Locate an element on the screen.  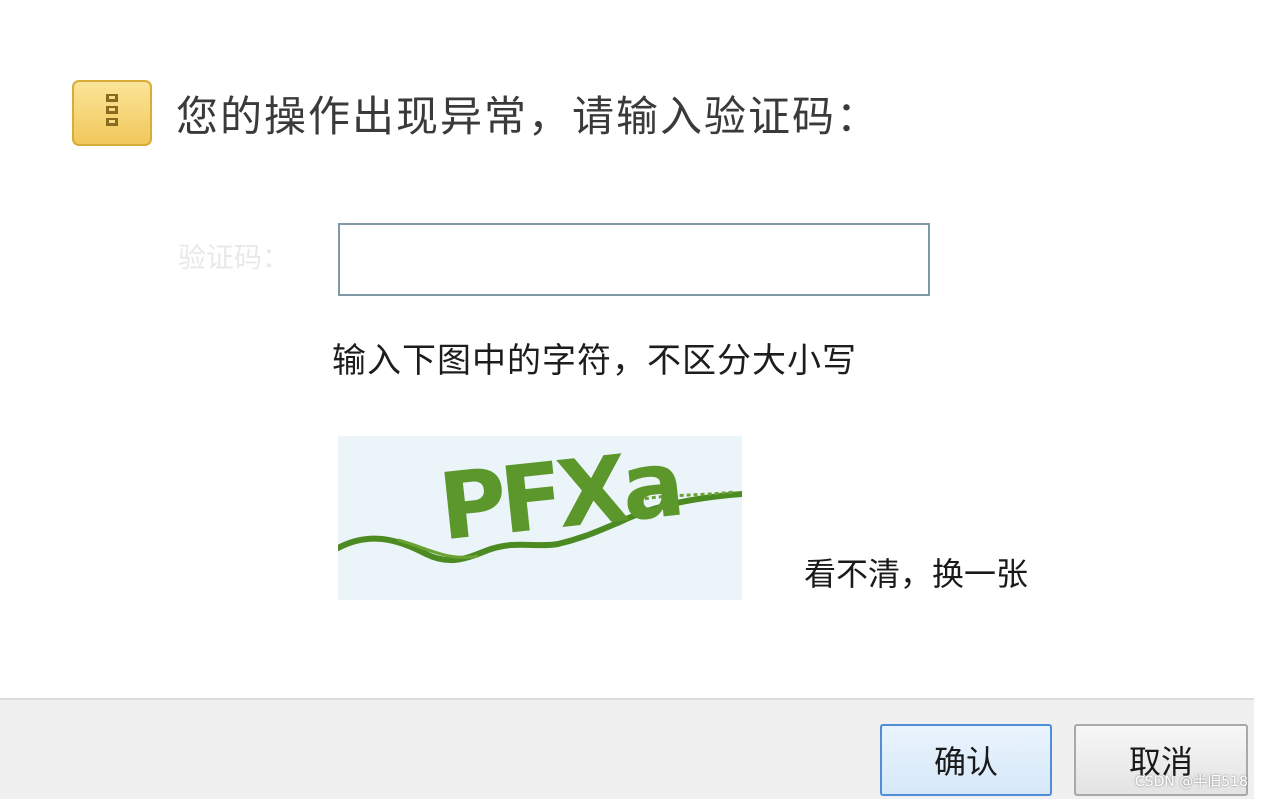
confirm-button-label: 确认 is located at coordinates (965, 762).